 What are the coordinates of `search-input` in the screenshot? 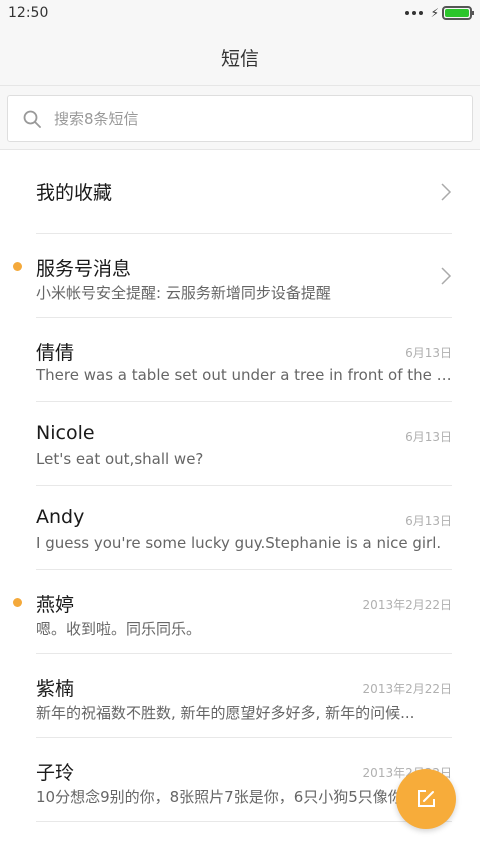 It's located at (254, 118).